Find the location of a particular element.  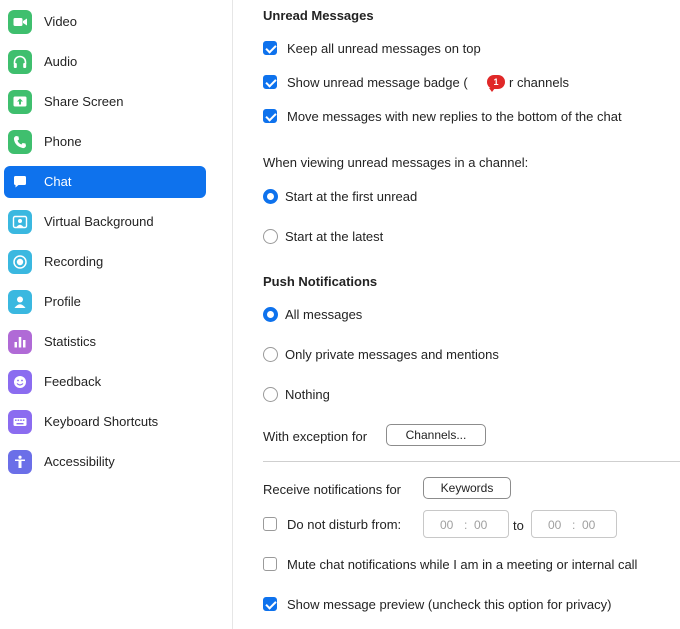

sidebar-item-label: Audio is located at coordinates (61, 61).